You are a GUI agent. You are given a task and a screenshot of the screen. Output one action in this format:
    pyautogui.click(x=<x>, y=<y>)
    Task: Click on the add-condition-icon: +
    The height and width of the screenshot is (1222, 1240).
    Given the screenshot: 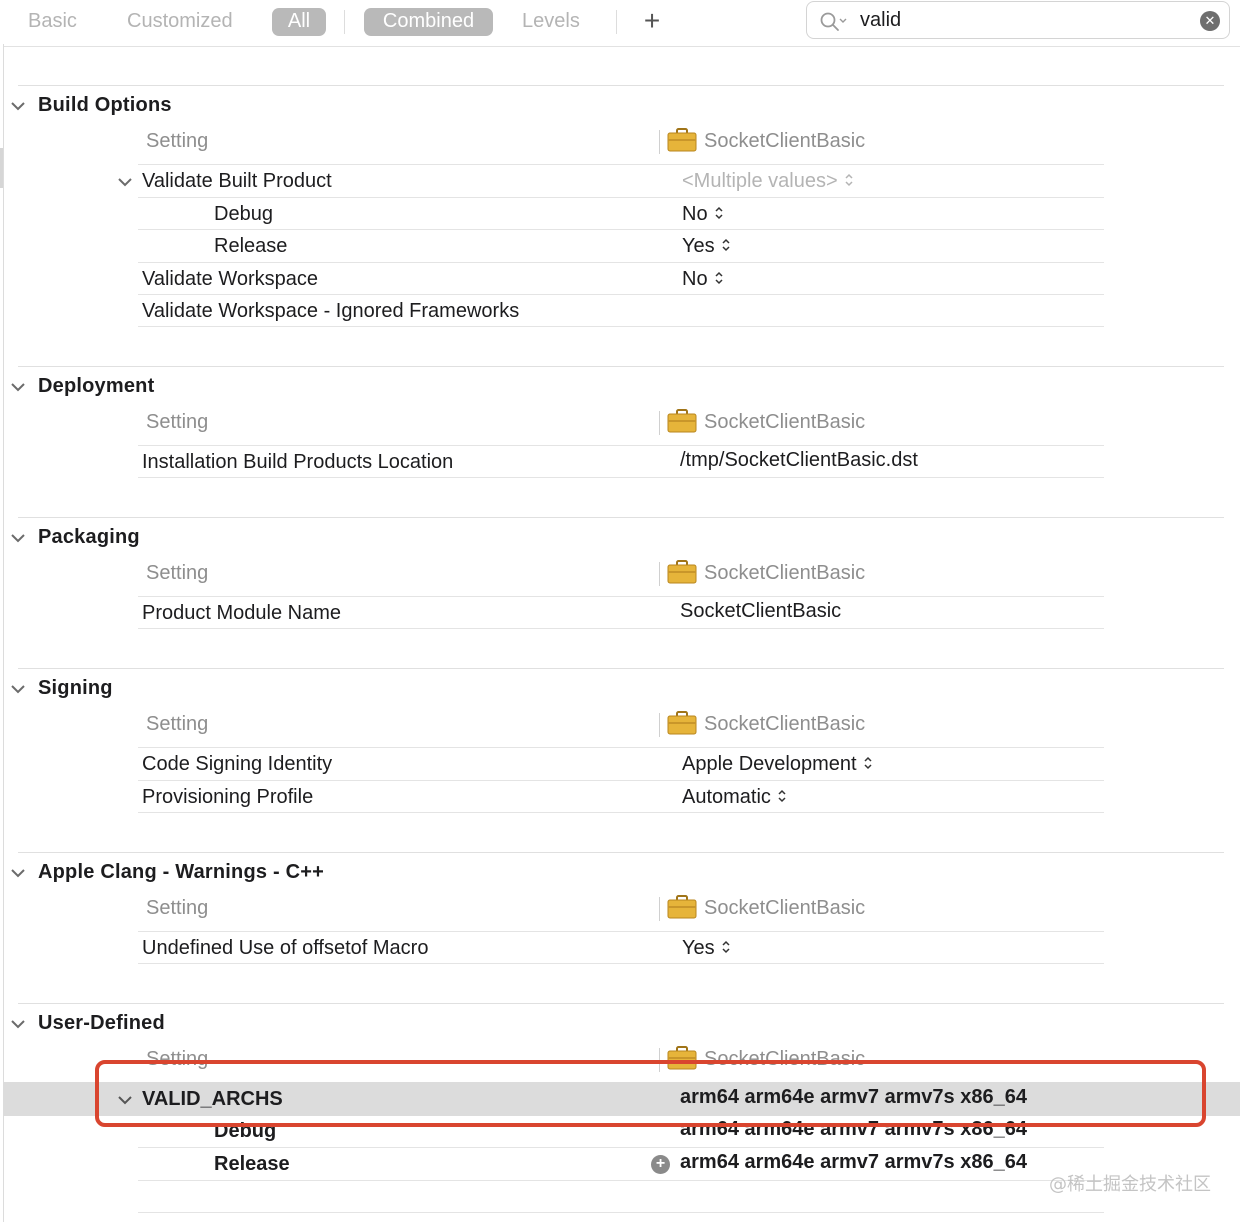 What is the action you would take?
    pyautogui.click(x=660, y=1164)
    